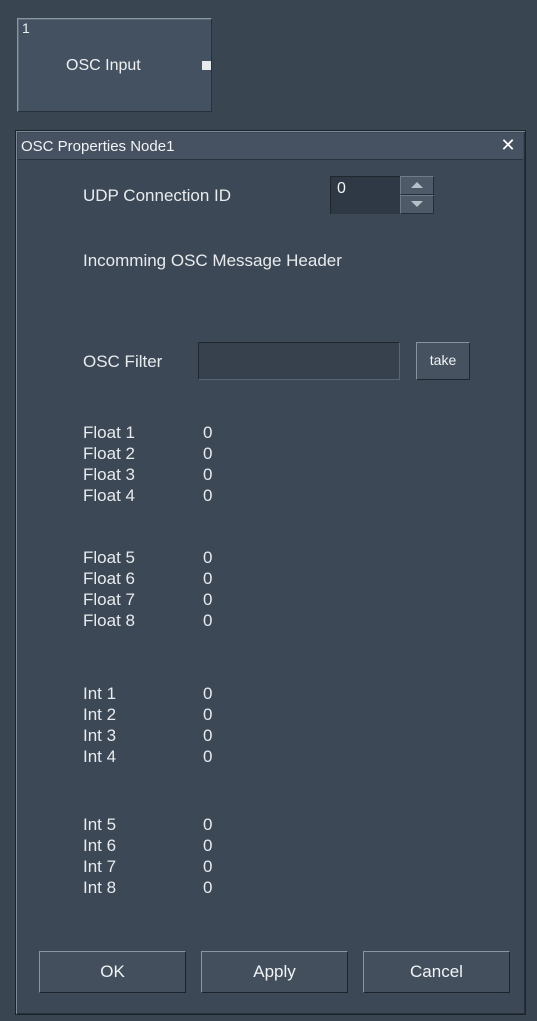  I want to click on value-name: Float 8, so click(109, 620).